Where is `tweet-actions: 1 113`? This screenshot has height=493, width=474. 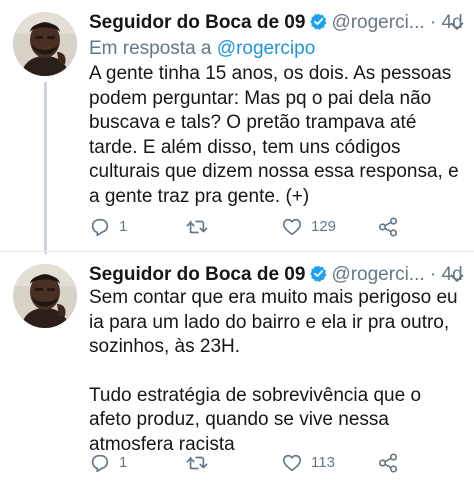
tweet-actions: 1 113 is located at coordinates (254, 463).